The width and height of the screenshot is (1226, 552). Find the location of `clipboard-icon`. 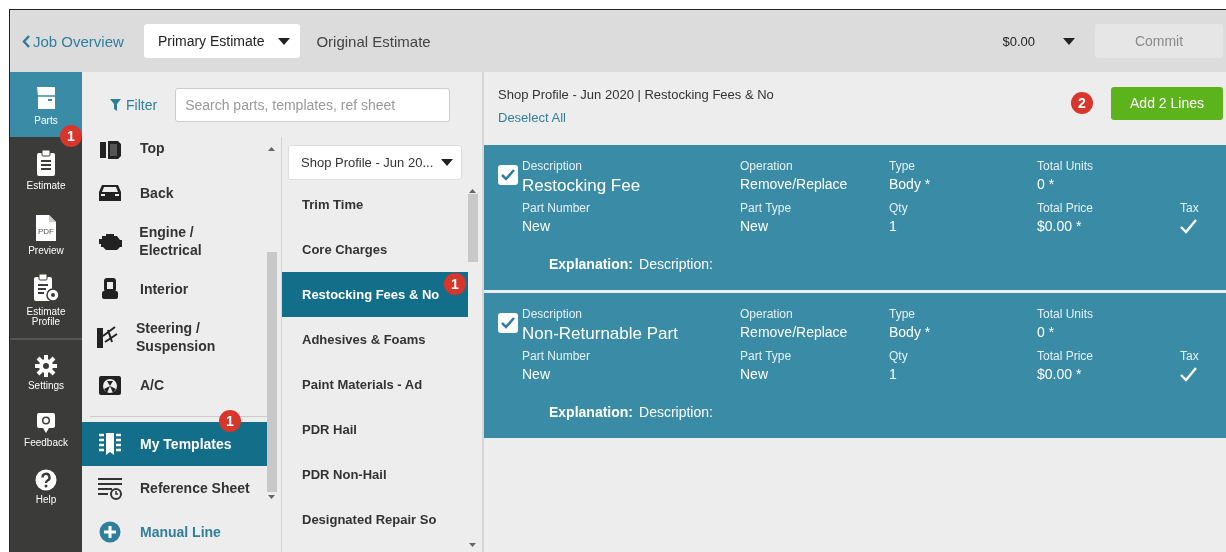

clipboard-icon is located at coordinates (46, 162).